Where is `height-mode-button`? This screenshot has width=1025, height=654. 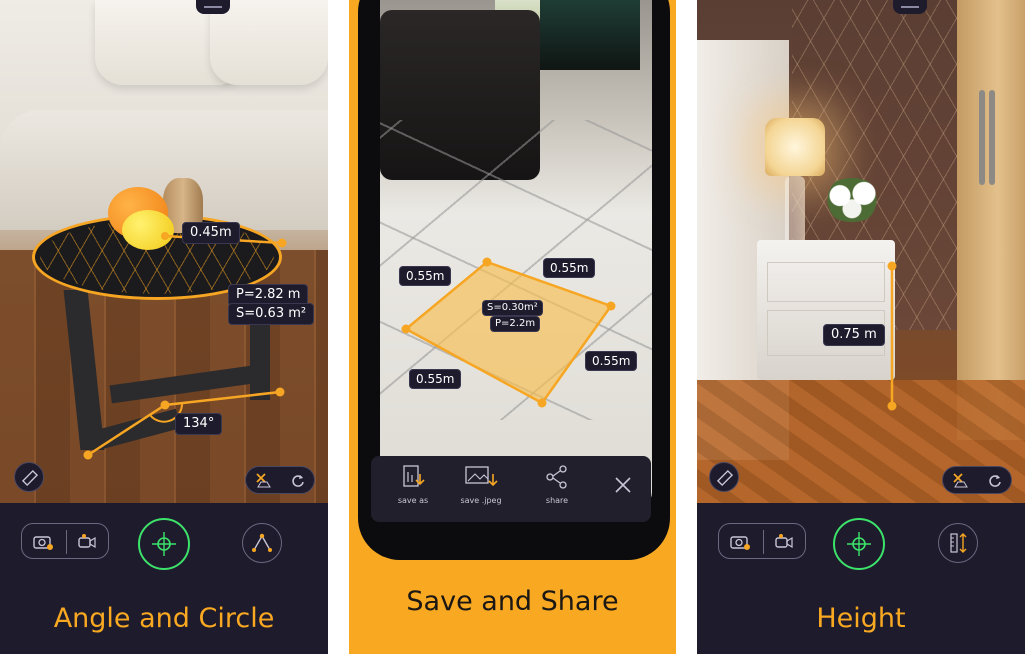
height-mode-button is located at coordinates (958, 543).